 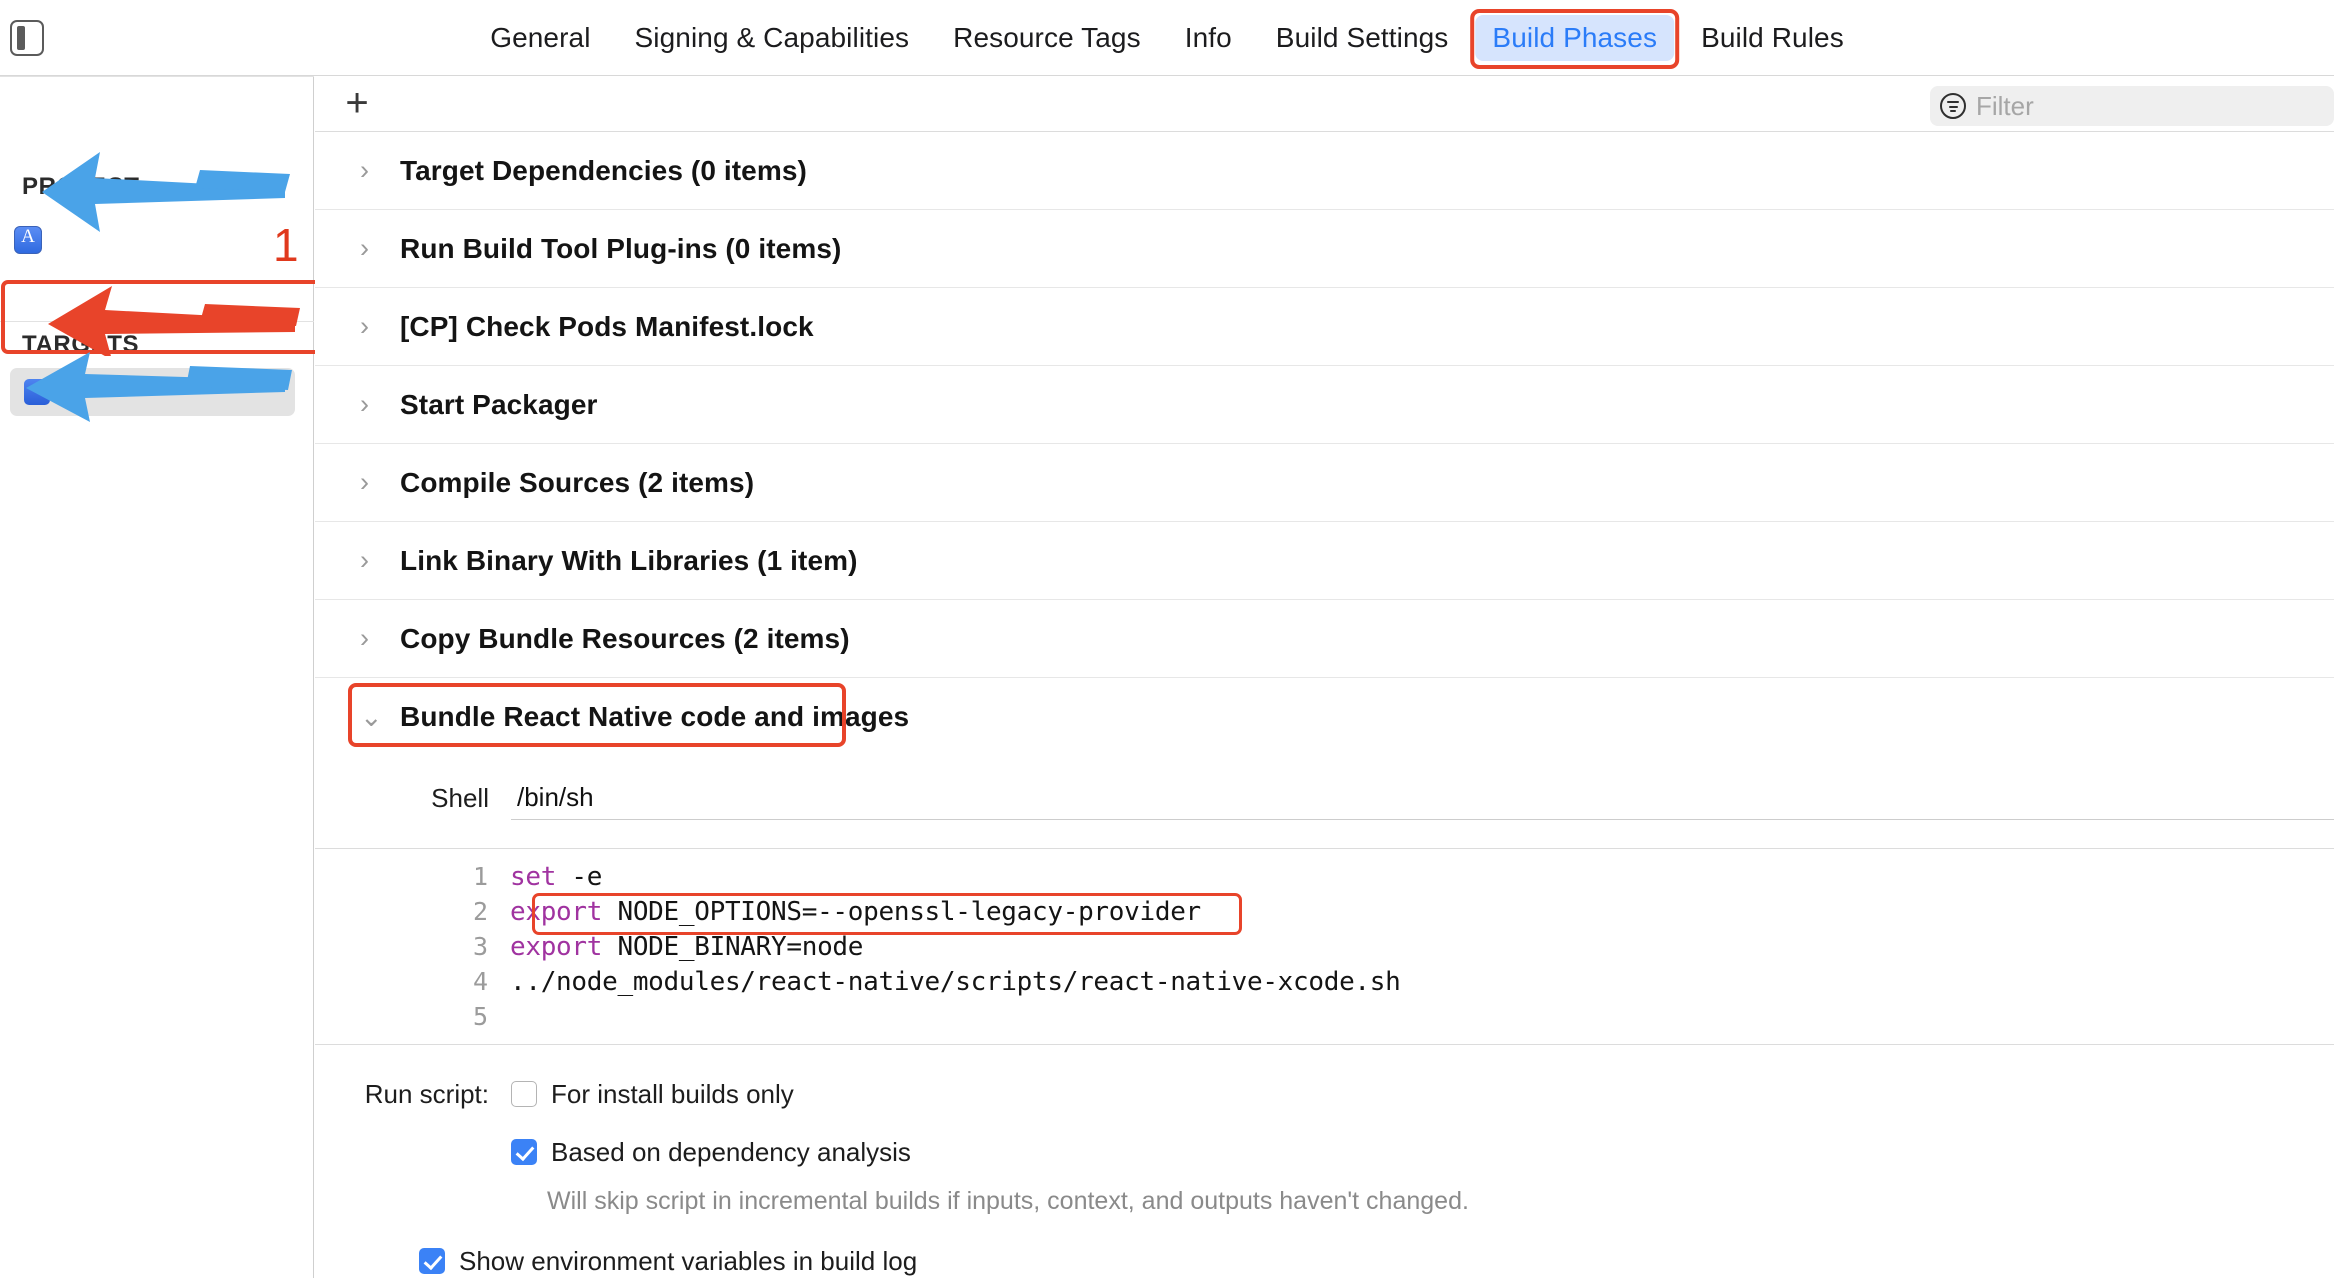 What do you see at coordinates (2005, 106) in the screenshot?
I see `filter-input: Filter` at bounding box center [2005, 106].